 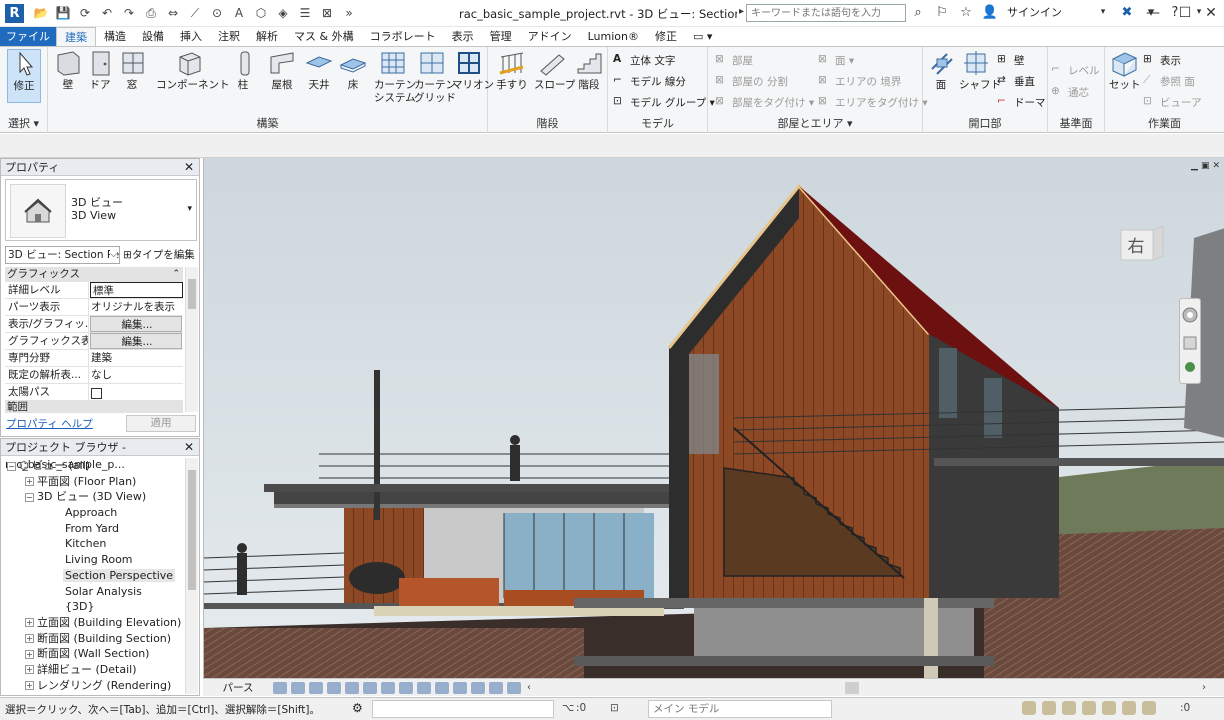 I want to click on tag-area-button: ⊠ エリアをタグ付け ▾, so click(x=873, y=102).